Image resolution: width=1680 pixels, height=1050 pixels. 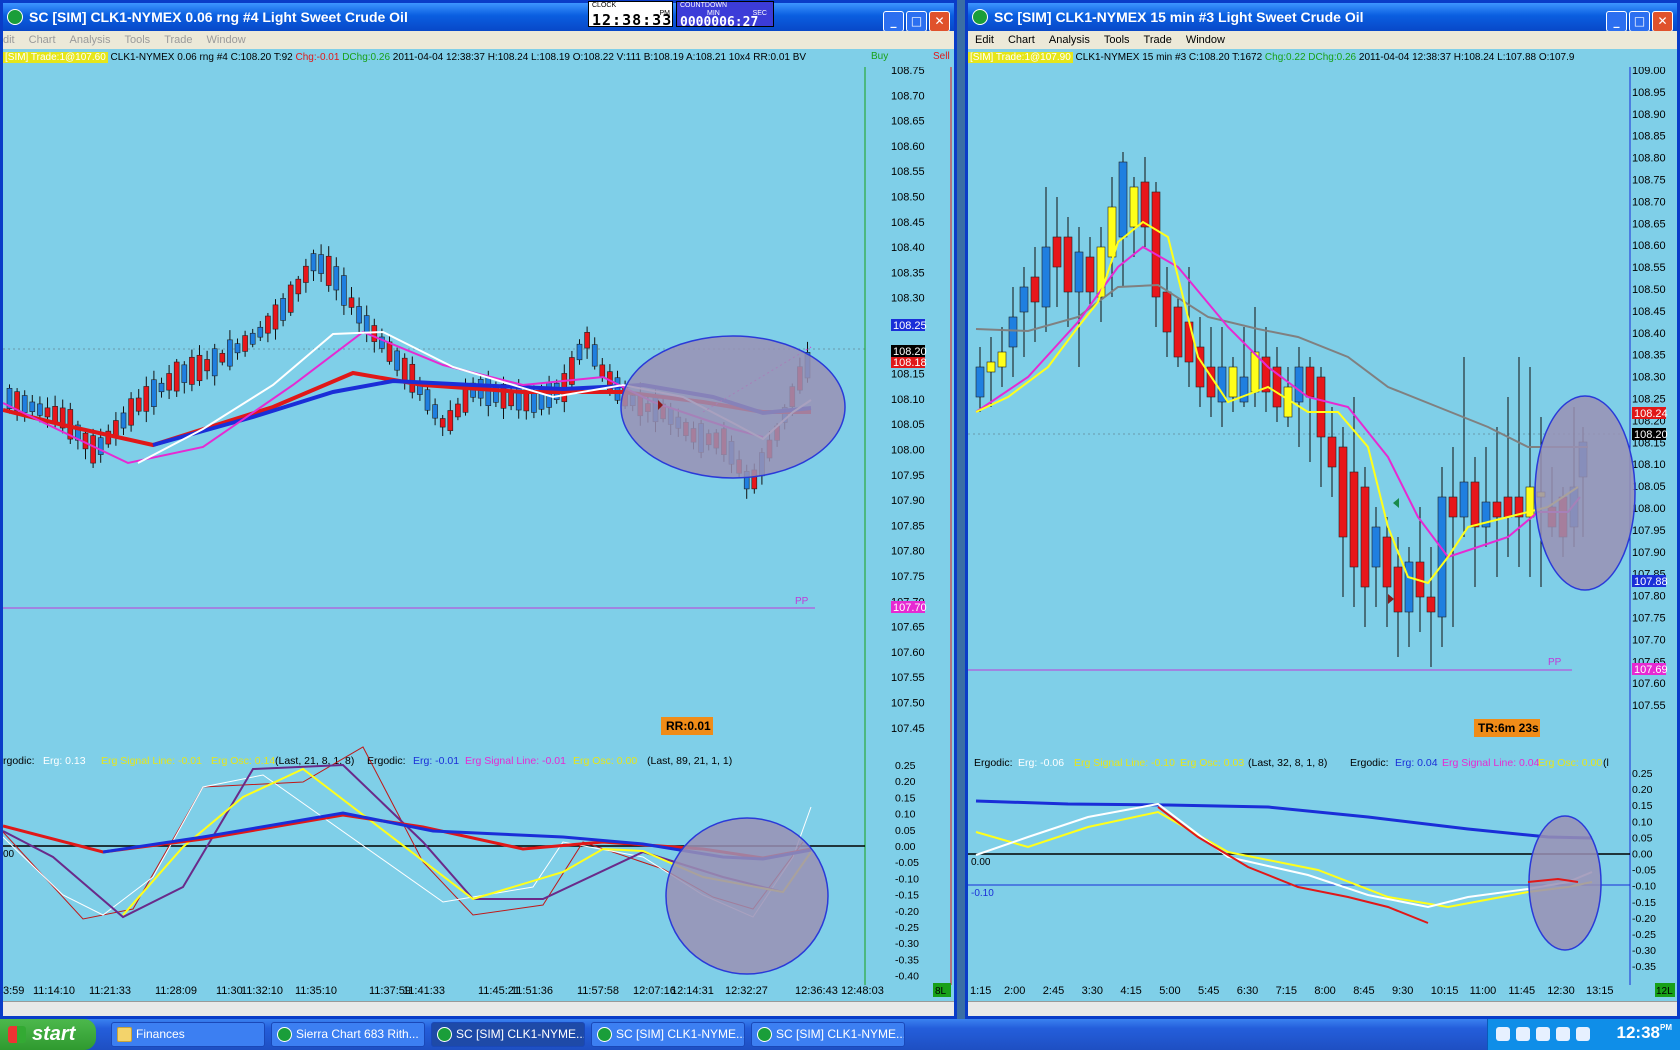 What do you see at coordinates (1649, 356) in the screenshot?
I see `price-tick-label: 108.35` at bounding box center [1649, 356].